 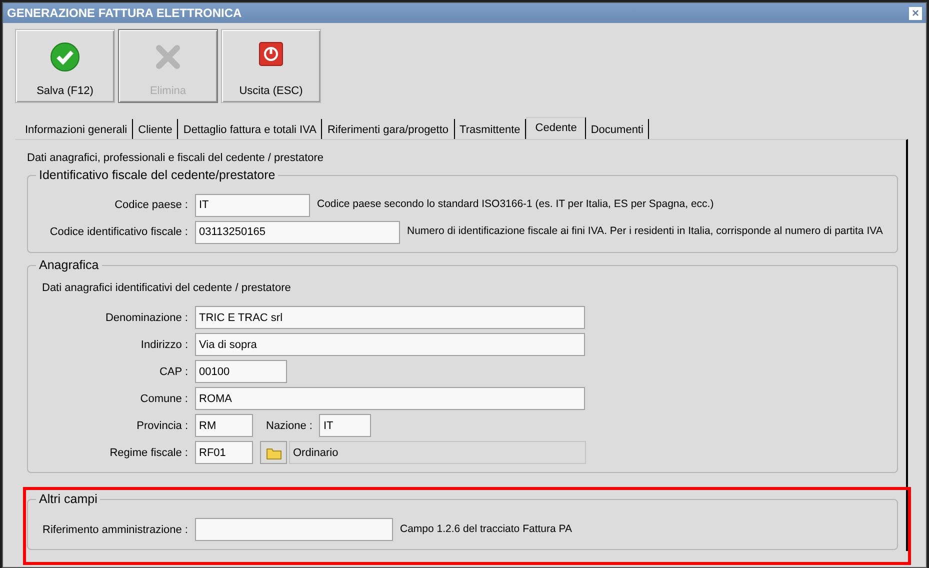 I want to click on input-field: TRIC E TRAC srl, so click(x=390, y=317).